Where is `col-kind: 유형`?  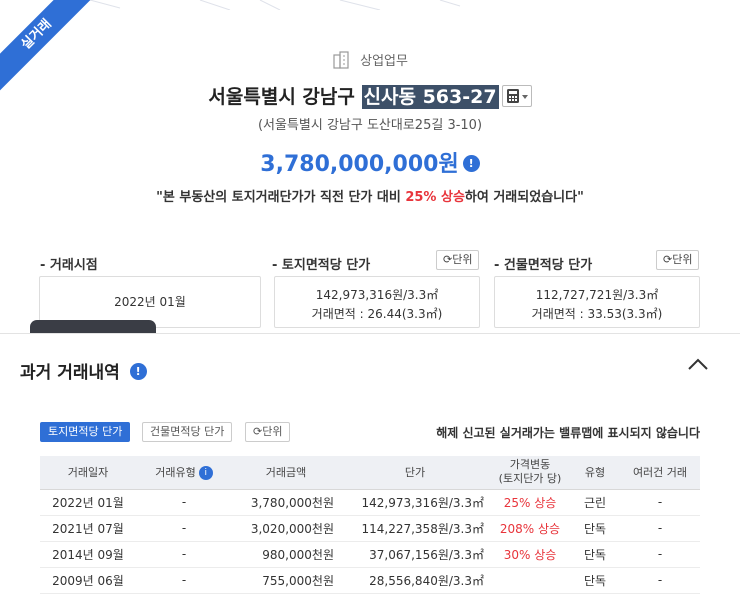
col-kind: 유형 is located at coordinates (595, 473).